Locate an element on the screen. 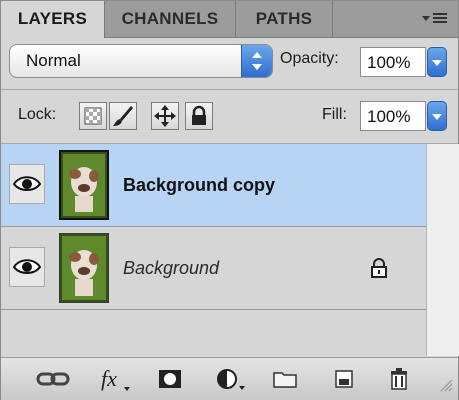 This screenshot has width=459, height=400. blend-mode-value: Normal is located at coordinates (53, 60).